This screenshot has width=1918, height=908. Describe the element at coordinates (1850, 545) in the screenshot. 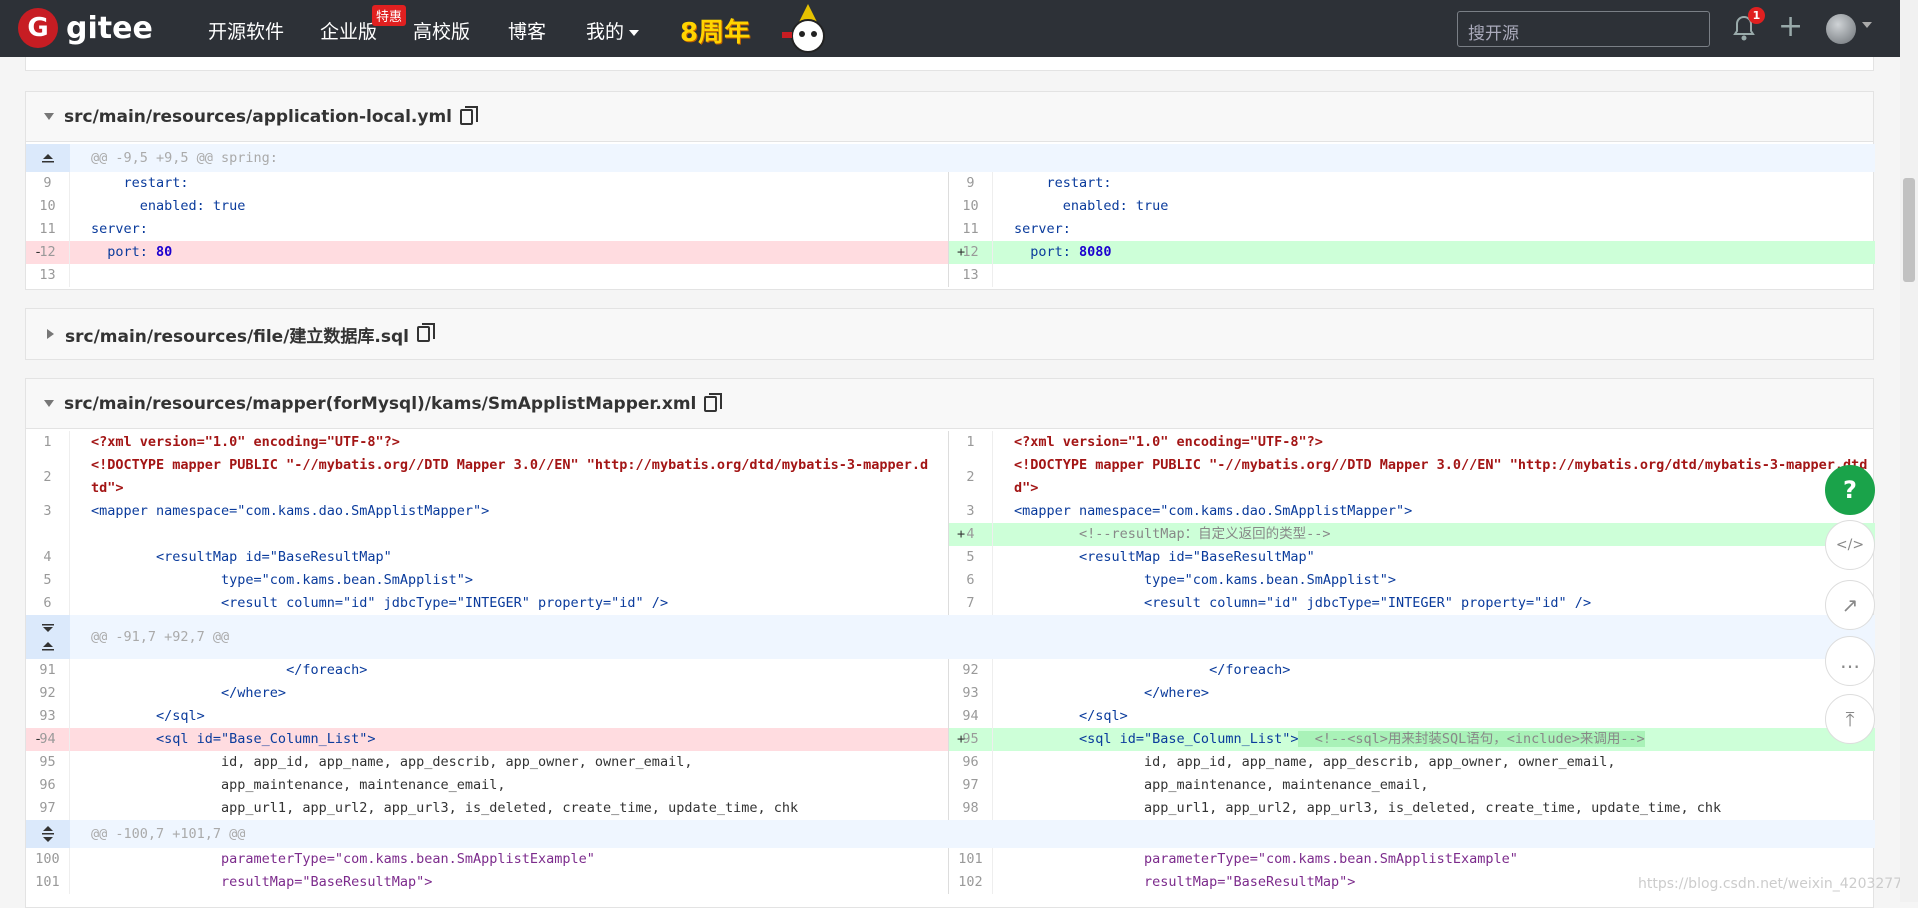

I see `code-icon: </>` at that location.